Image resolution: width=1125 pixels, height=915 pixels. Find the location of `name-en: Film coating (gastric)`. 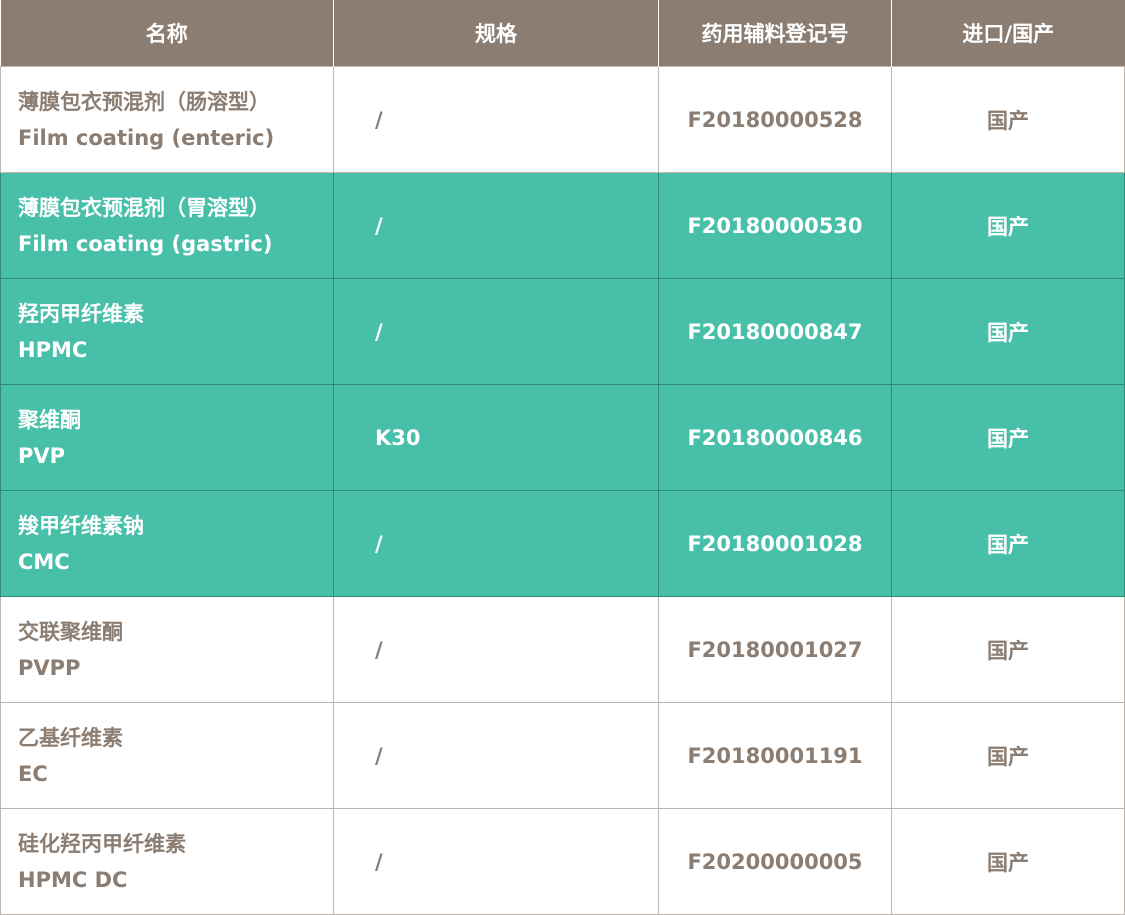

name-en: Film coating (gastric) is located at coordinates (145, 243).